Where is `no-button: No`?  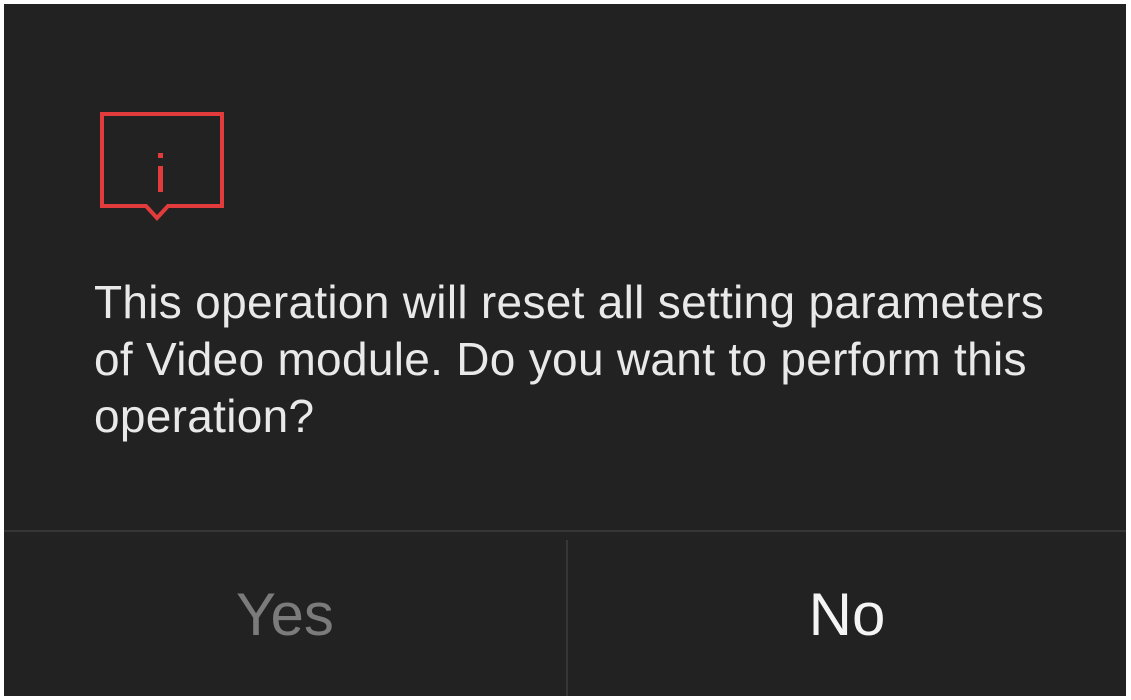
no-button: No is located at coordinates (847, 614).